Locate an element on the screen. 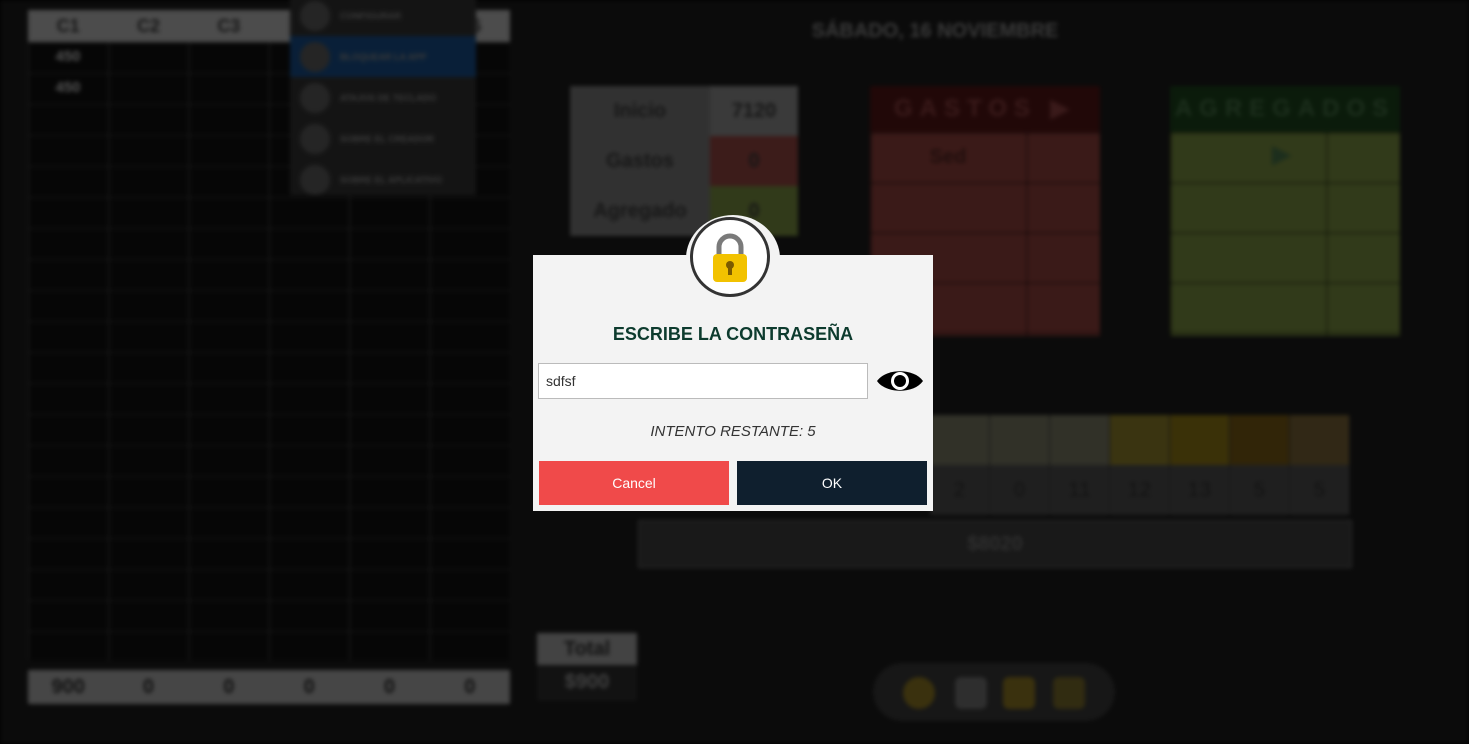 Image resolution: width=1469 pixels, height=744 pixels. dialog-title: ESCRIBE LA CONTRASEÑA is located at coordinates (733, 334).